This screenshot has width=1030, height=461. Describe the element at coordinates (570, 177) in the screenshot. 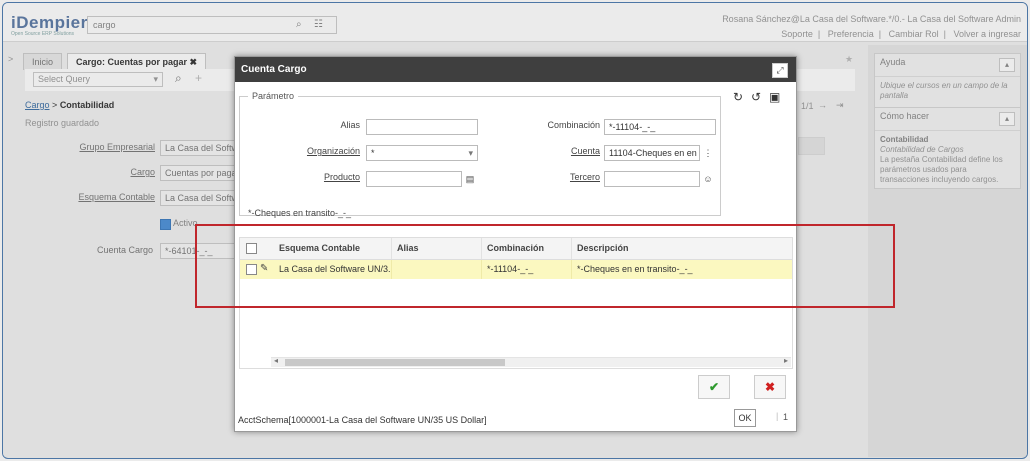

I see `tercero-label: Tercero` at that location.